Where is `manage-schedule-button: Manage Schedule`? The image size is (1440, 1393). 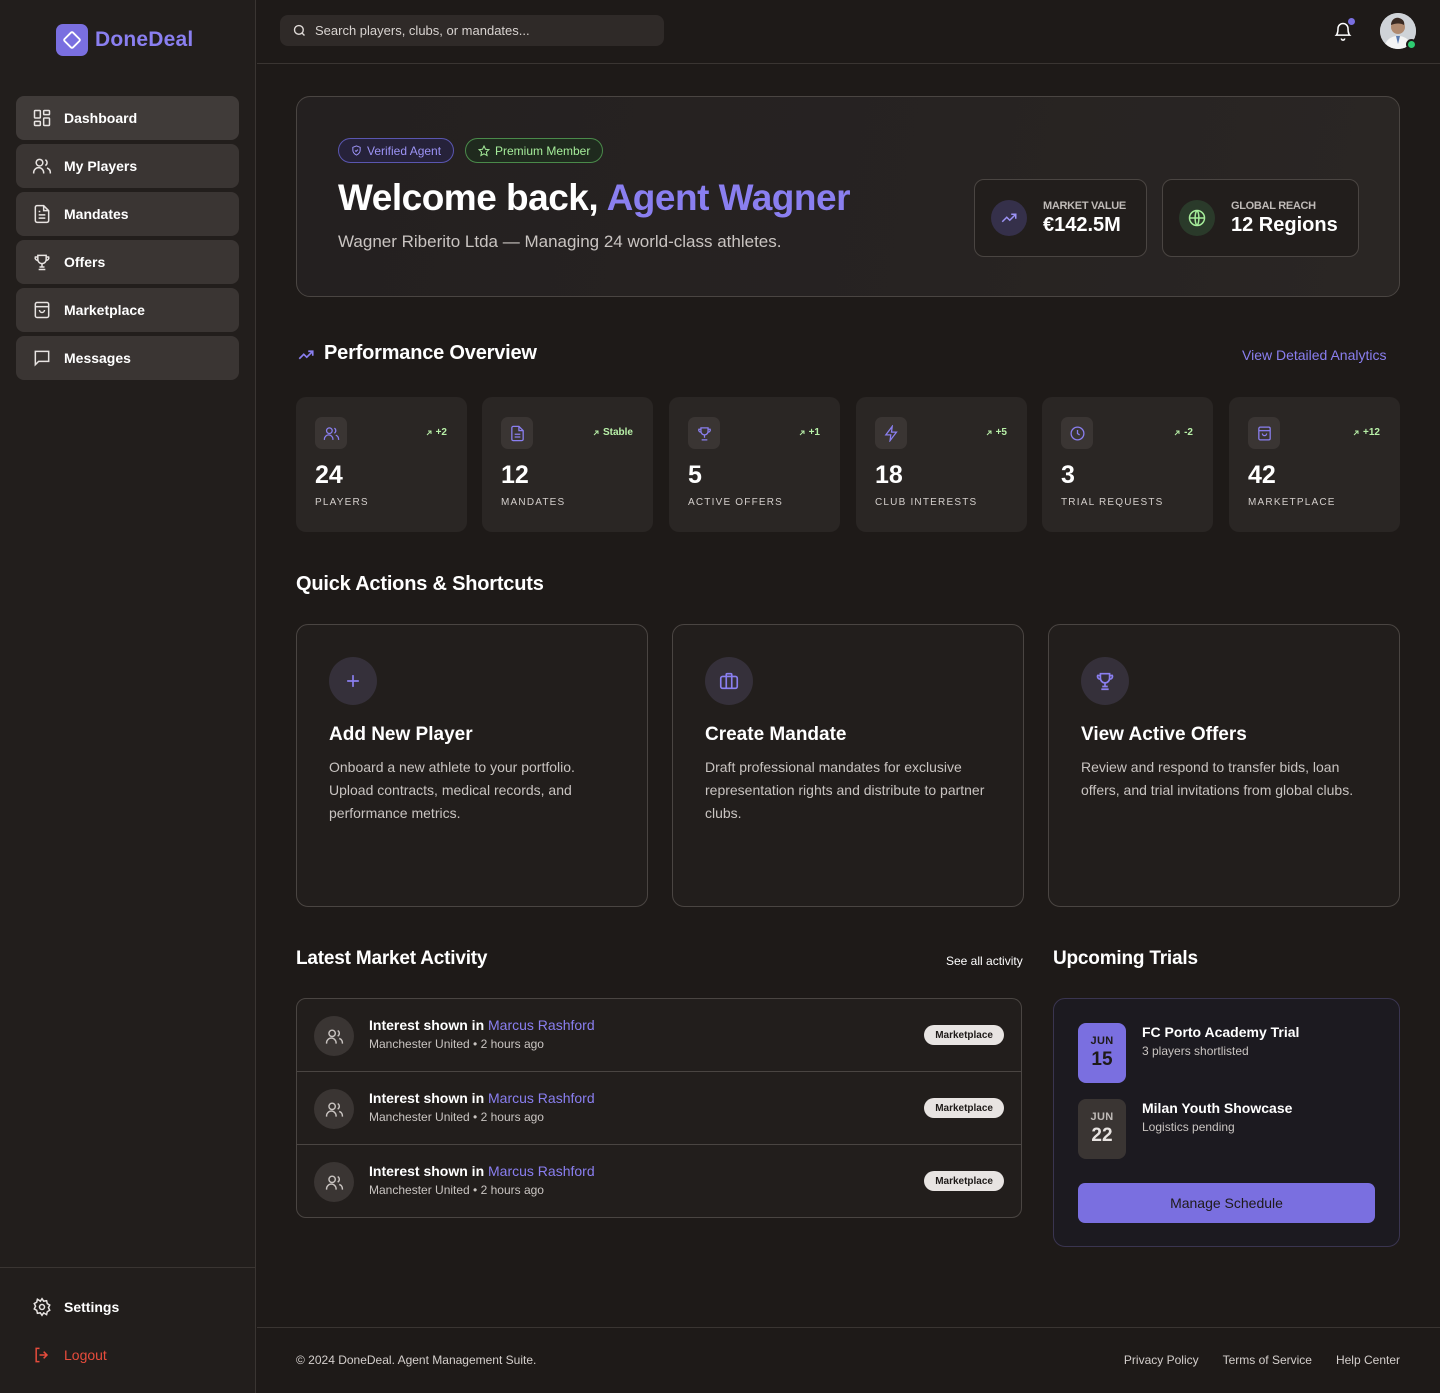
manage-schedule-button: Manage Schedule is located at coordinates (1226, 1203).